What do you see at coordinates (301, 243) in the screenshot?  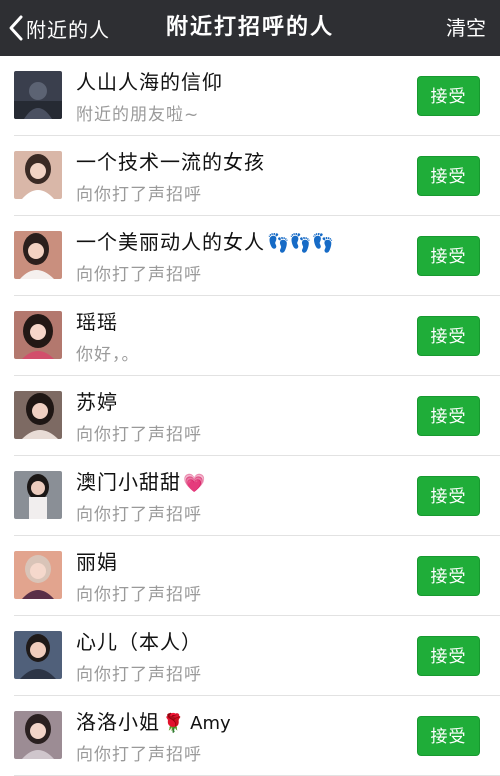 I see `name-emoji: 👣👣👣` at bounding box center [301, 243].